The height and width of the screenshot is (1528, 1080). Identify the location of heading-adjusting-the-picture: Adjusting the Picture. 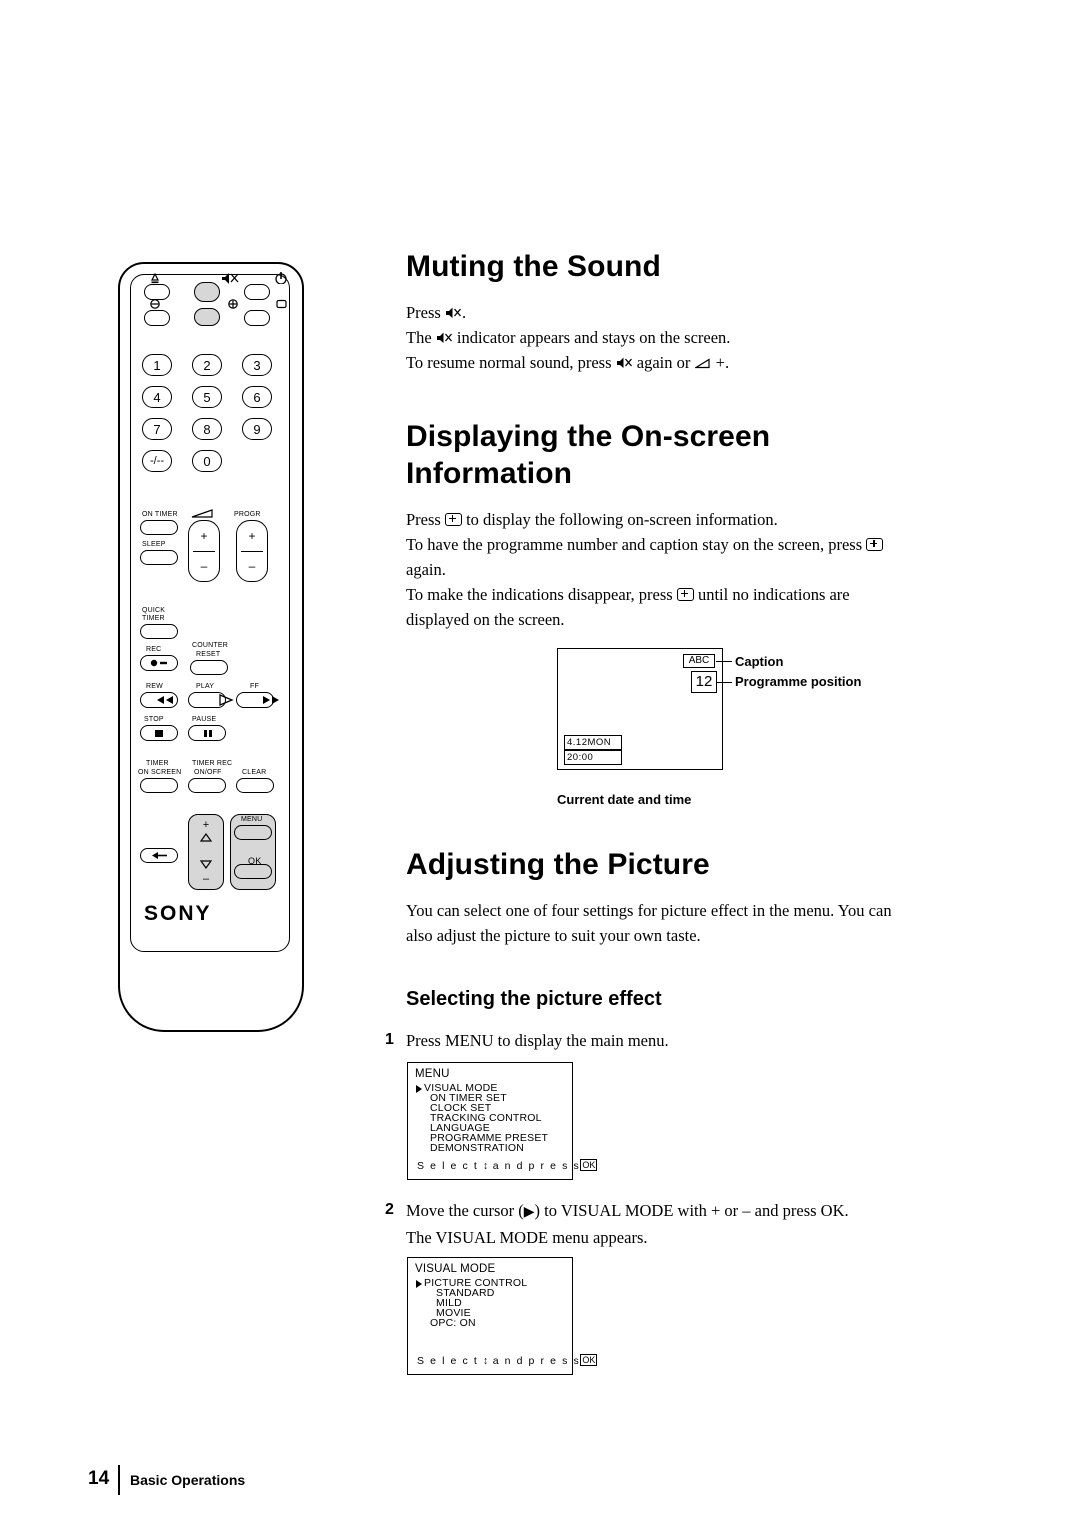
(558, 864).